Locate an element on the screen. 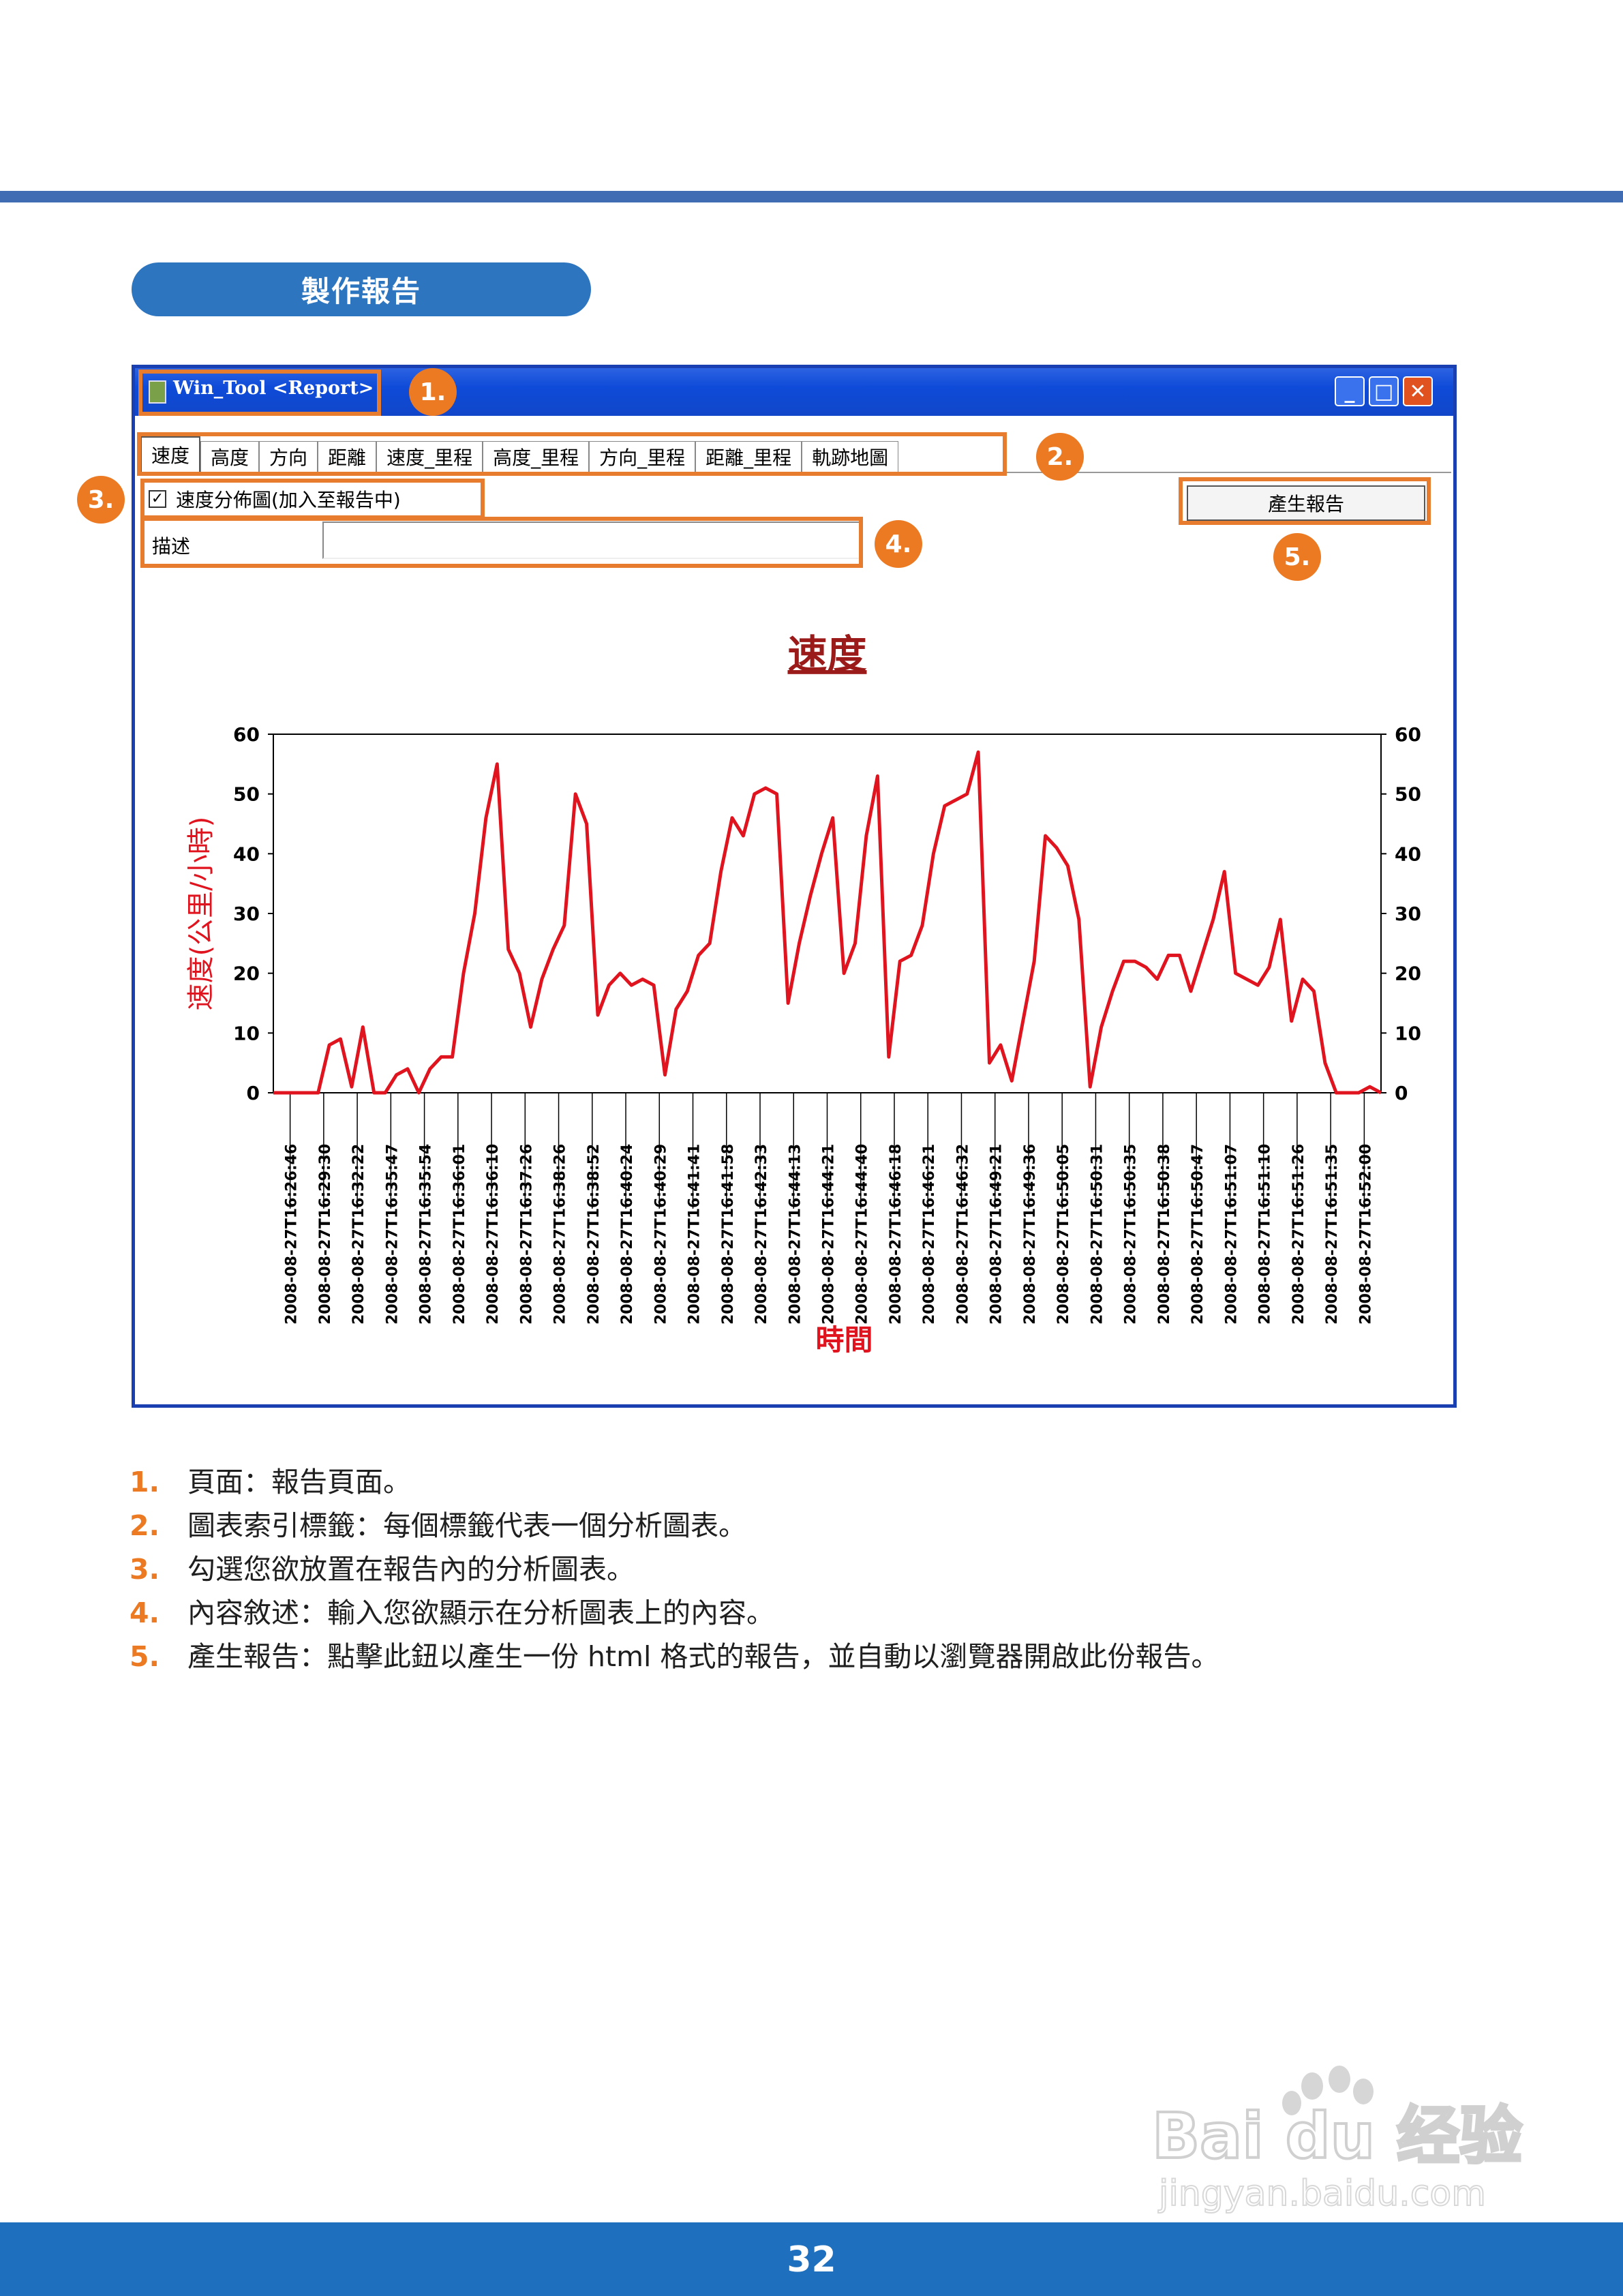 The image size is (1623, 2296). x-tick-label: 2008-08-27T16:38:52 is located at coordinates (594, 1234).